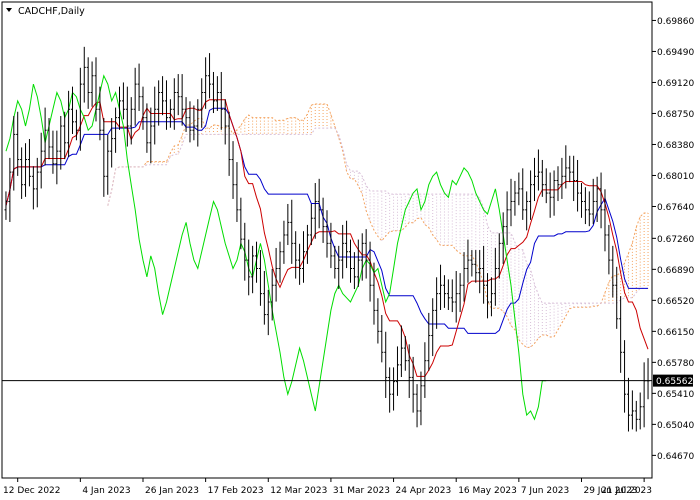 The image size is (700, 500). What do you see at coordinates (675, 177) in the screenshot?
I see `y-tick-label: 0.68010` at bounding box center [675, 177].